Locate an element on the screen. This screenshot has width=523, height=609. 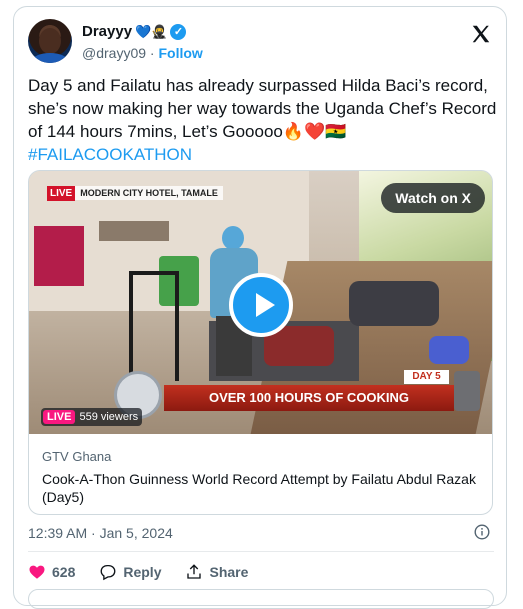
viewers-badge: LIVE 559 viewers is located at coordinates (92, 417).